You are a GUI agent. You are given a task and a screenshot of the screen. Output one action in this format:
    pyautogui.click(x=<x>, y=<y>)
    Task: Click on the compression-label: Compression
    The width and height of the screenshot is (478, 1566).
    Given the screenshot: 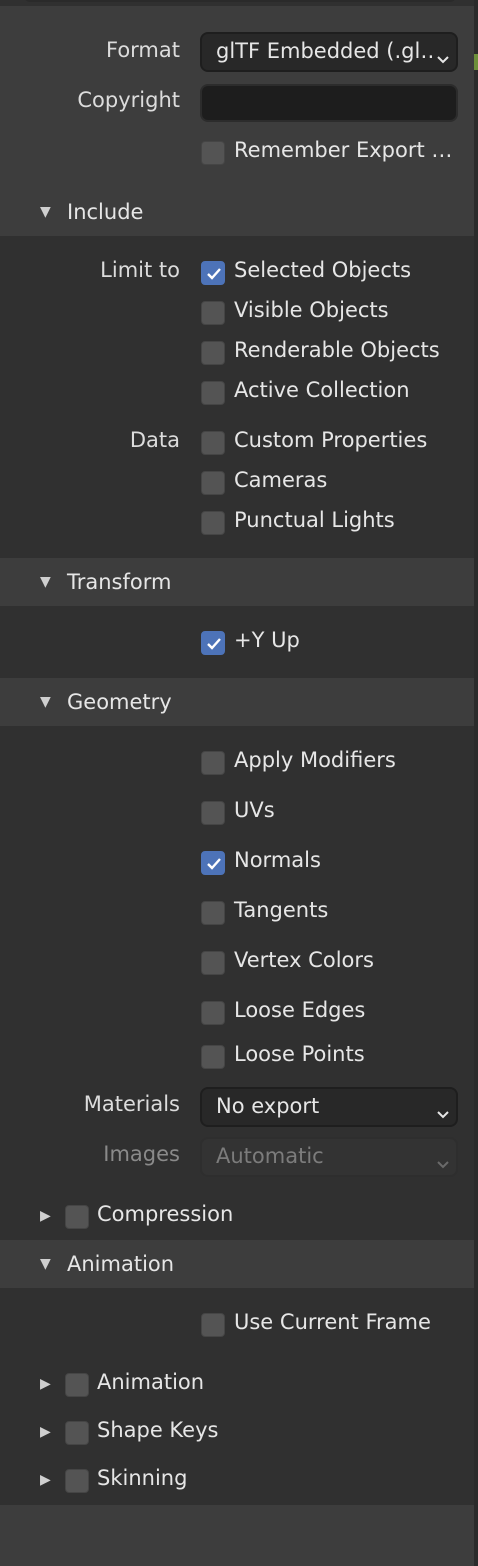 What is the action you would take?
    pyautogui.click(x=165, y=1214)
    